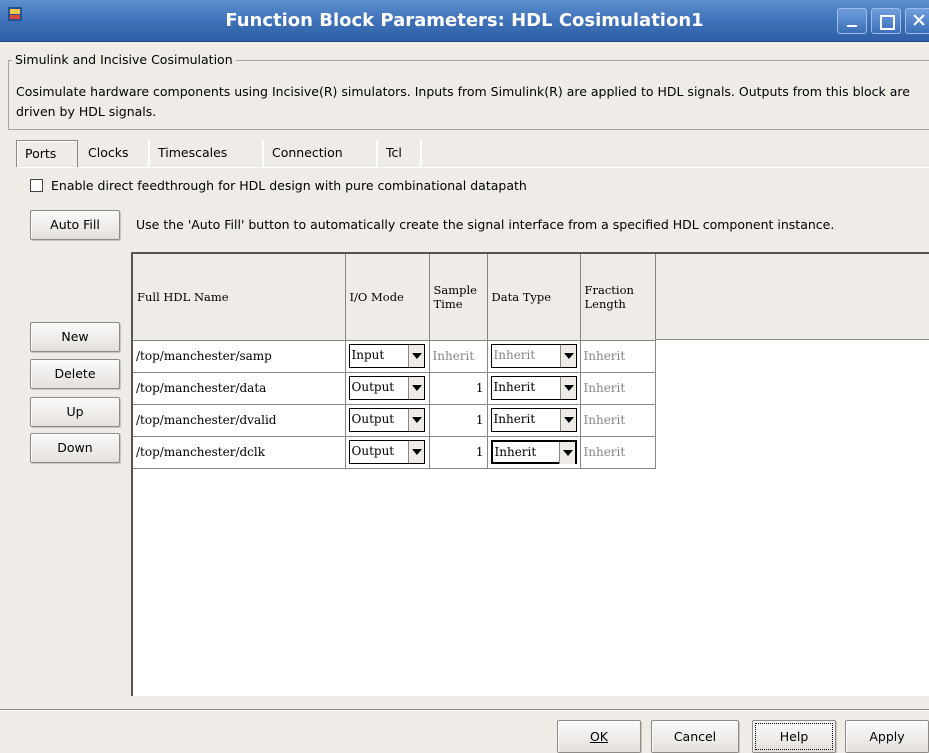 The width and height of the screenshot is (929, 753). I want to click on cell-hdl-name: /top/manchester/data, so click(239, 388).